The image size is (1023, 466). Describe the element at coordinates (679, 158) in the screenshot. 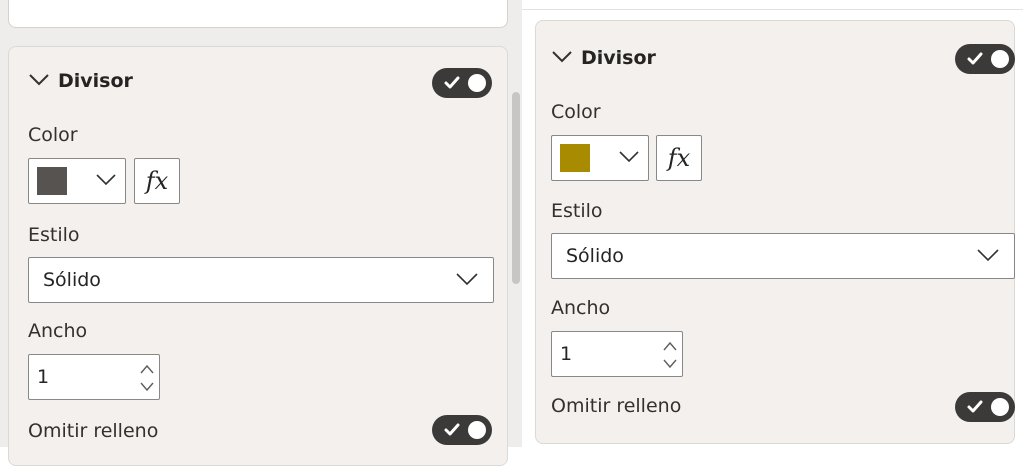

I see `fx-button-right: fx` at that location.